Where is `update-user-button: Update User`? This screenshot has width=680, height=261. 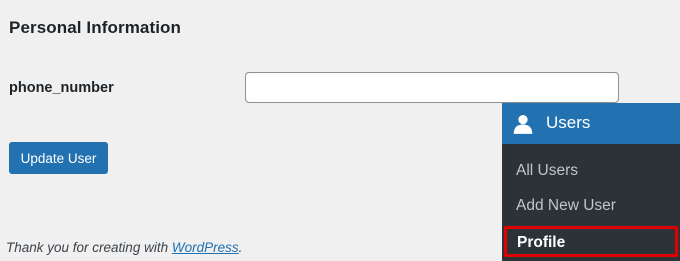 update-user-button: Update User is located at coordinates (58, 158).